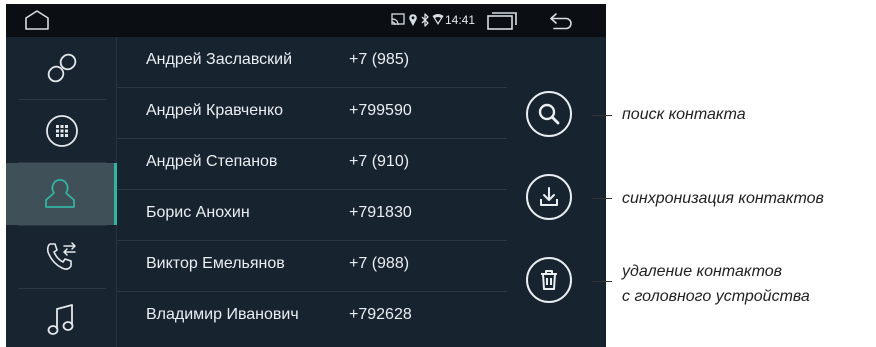 This screenshot has width=876, height=347. I want to click on back-icon, so click(561, 21).